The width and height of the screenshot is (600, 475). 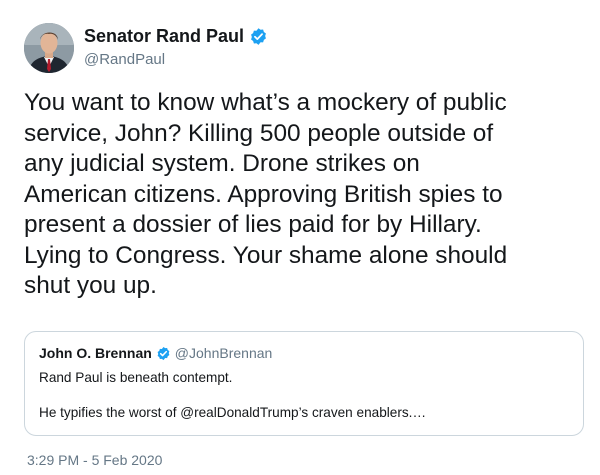 I want to click on tweet-timestamp: 3:29 PM - 5 Feb 2020, so click(x=94, y=460).